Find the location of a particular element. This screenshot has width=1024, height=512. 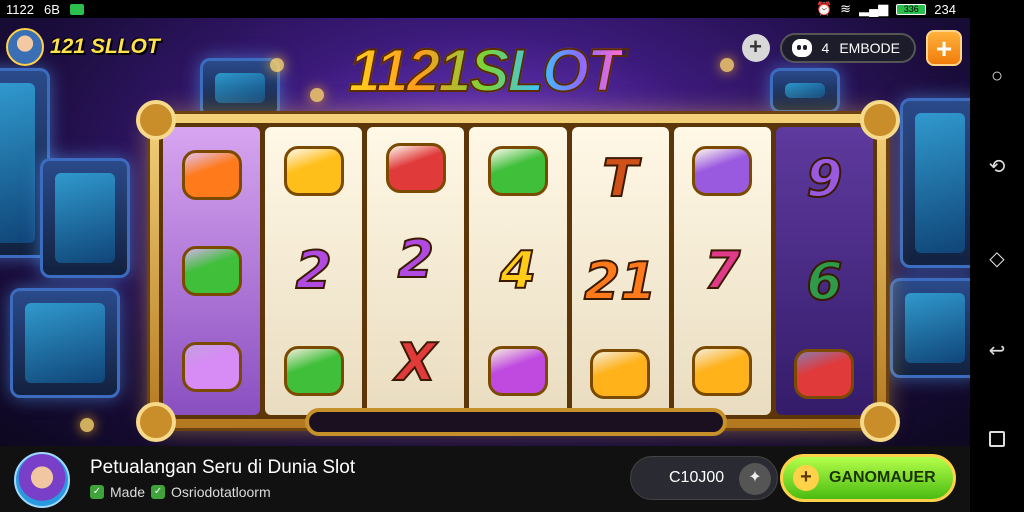

diamond-icon: ◇ is located at coordinates (997, 259).